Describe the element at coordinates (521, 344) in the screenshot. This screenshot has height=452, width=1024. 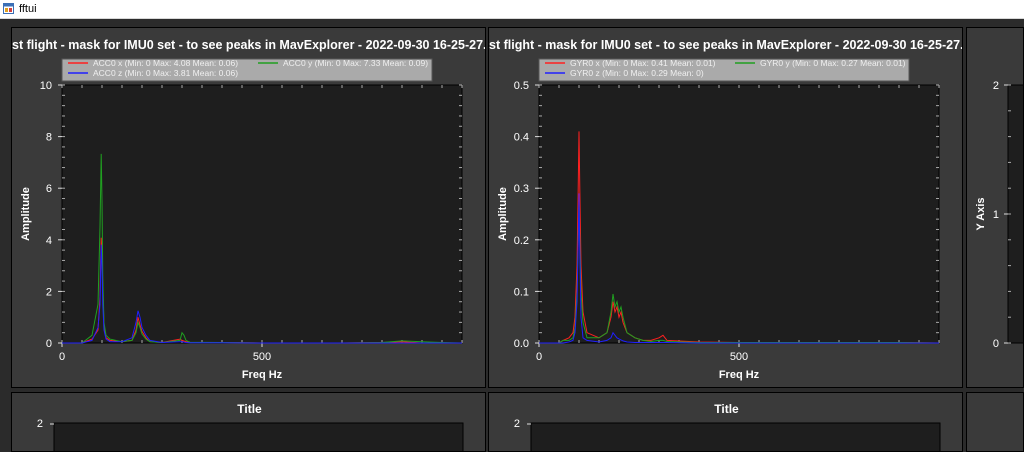
I see `gyr-y-tick-label: 0.0` at that location.